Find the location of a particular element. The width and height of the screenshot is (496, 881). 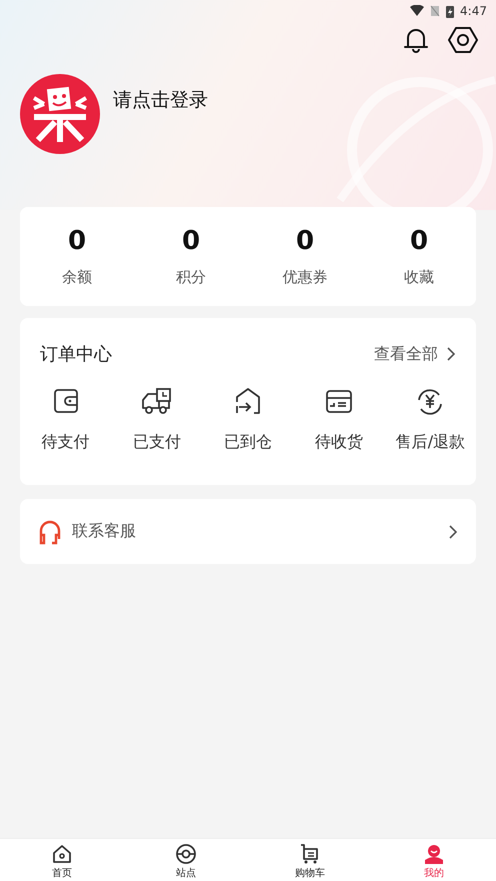

notification-button is located at coordinates (416, 40).